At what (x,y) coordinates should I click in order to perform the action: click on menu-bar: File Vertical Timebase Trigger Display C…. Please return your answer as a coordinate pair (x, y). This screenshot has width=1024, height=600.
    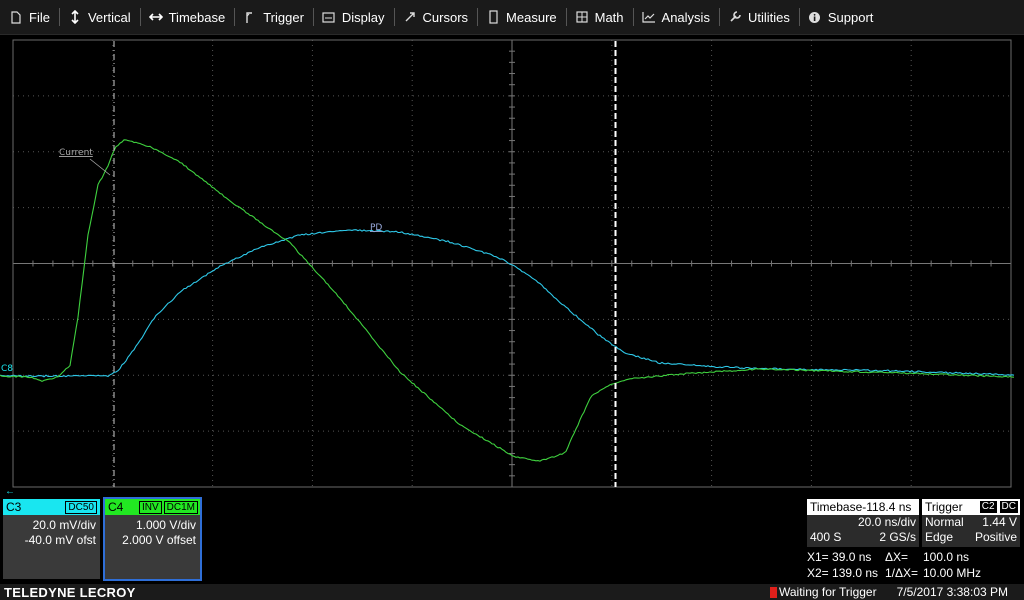
    Looking at the image, I should click on (512, 17).